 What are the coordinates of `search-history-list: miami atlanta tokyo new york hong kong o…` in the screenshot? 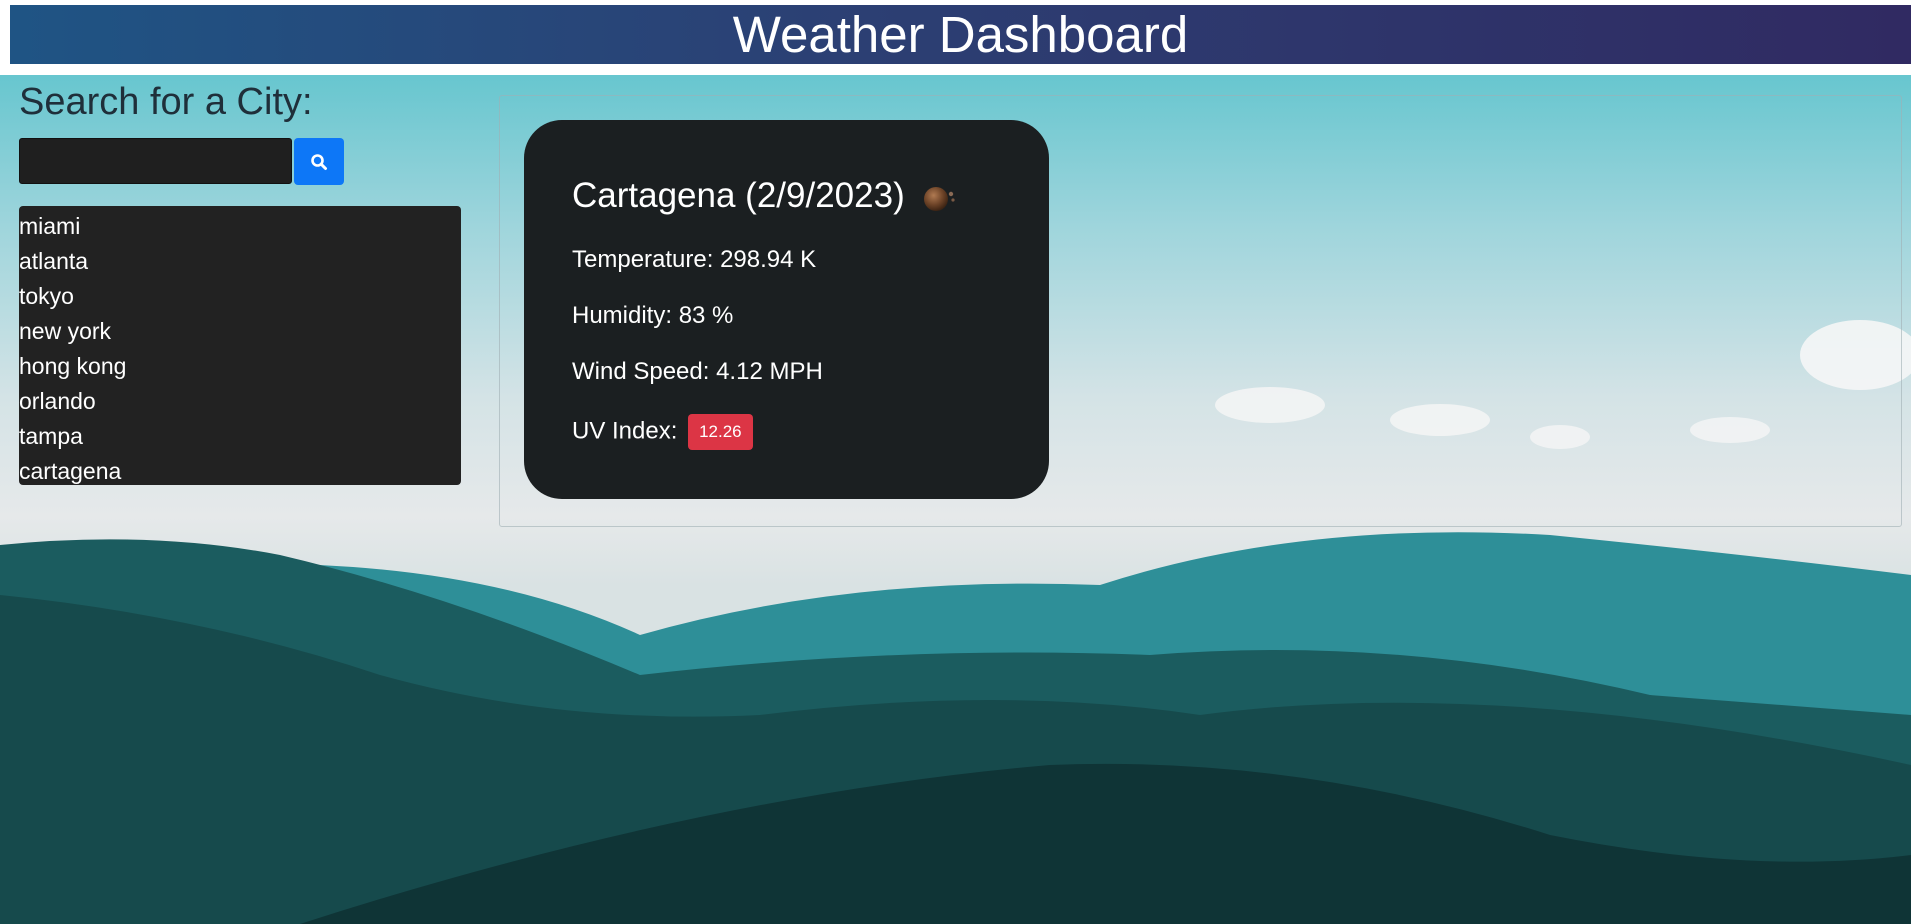 It's located at (240, 345).